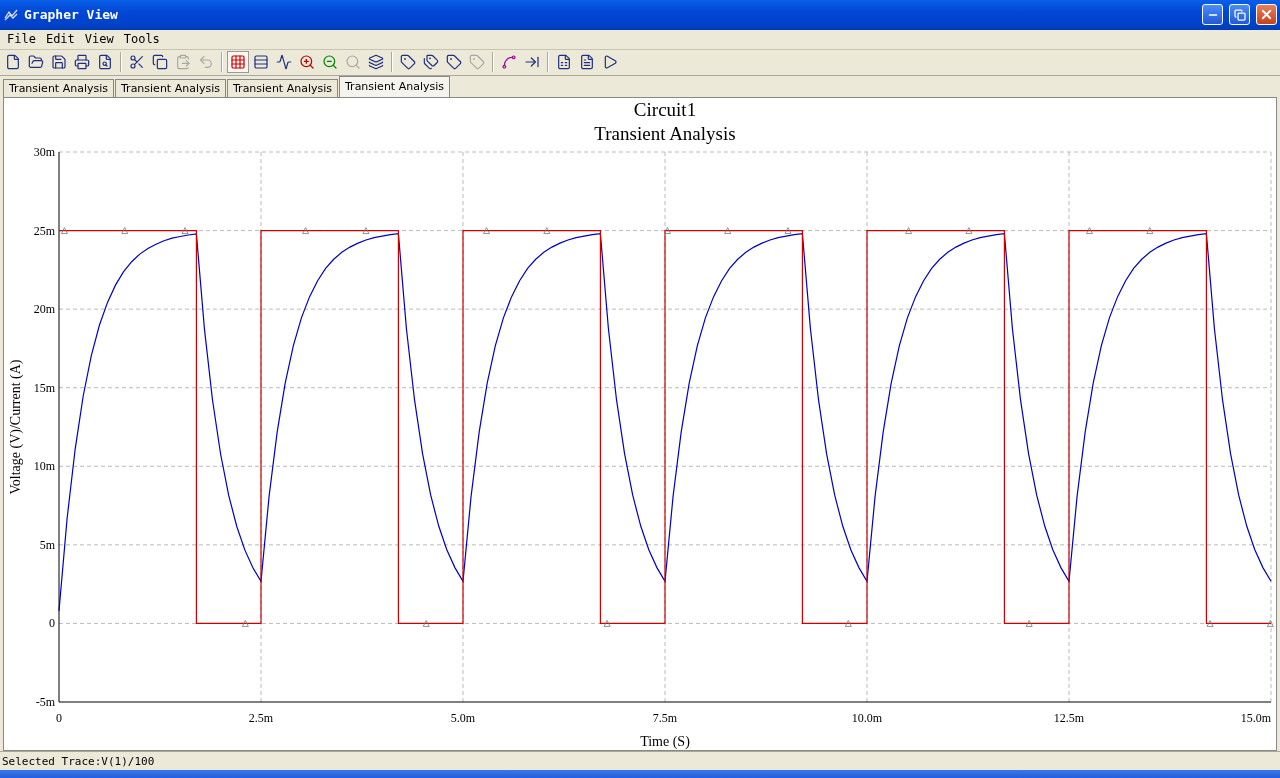  I want to click on y-tick-label: 15m, so click(44, 388).